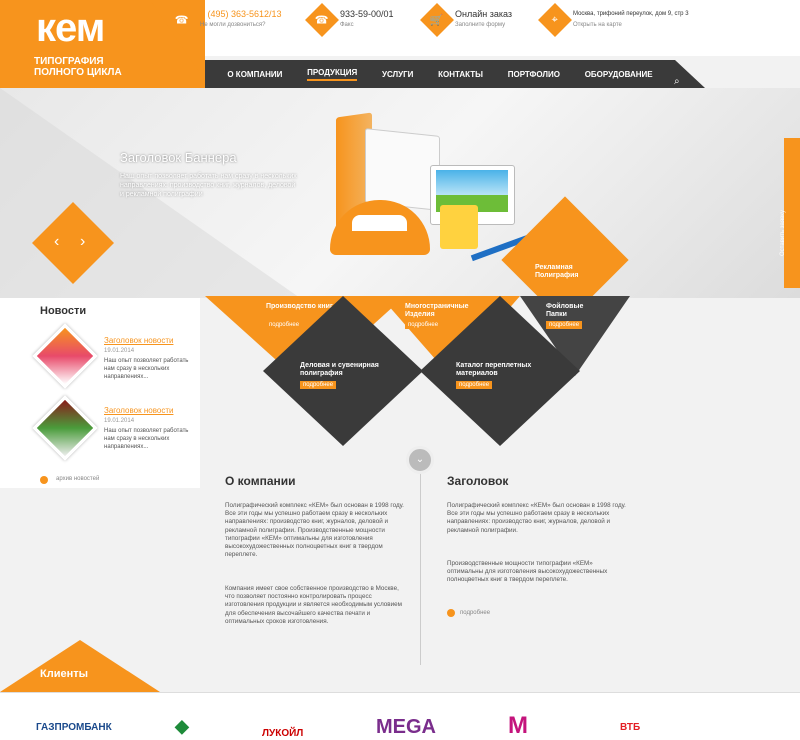 The image size is (800, 740). What do you see at coordinates (80, 666) in the screenshot?
I see `clients-header` at bounding box center [80, 666].